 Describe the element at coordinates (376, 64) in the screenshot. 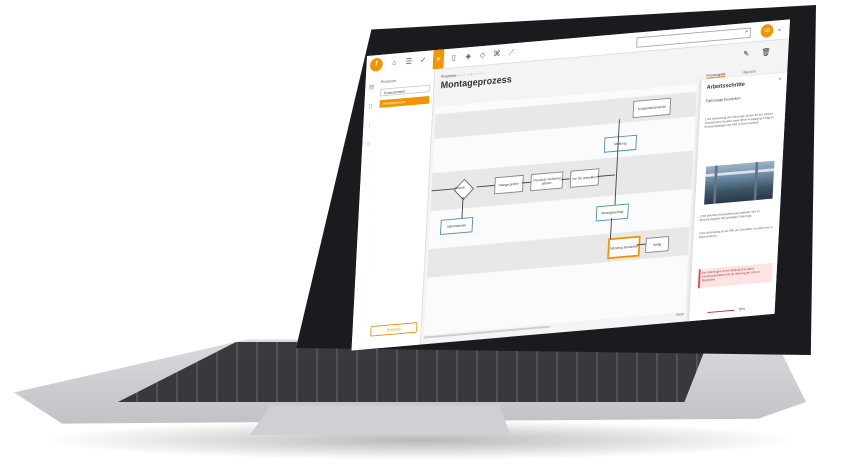

I see `app-logo: f` at that location.